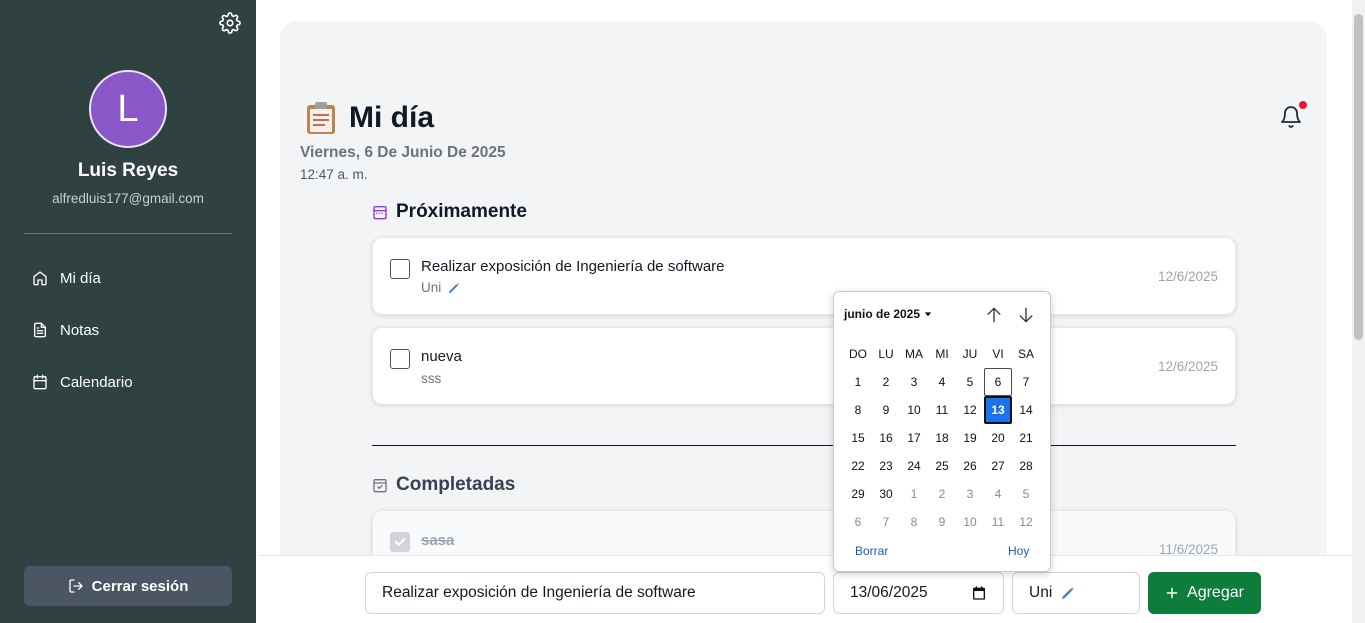  I want to click on date-input: 13/06/2025, so click(918, 593).